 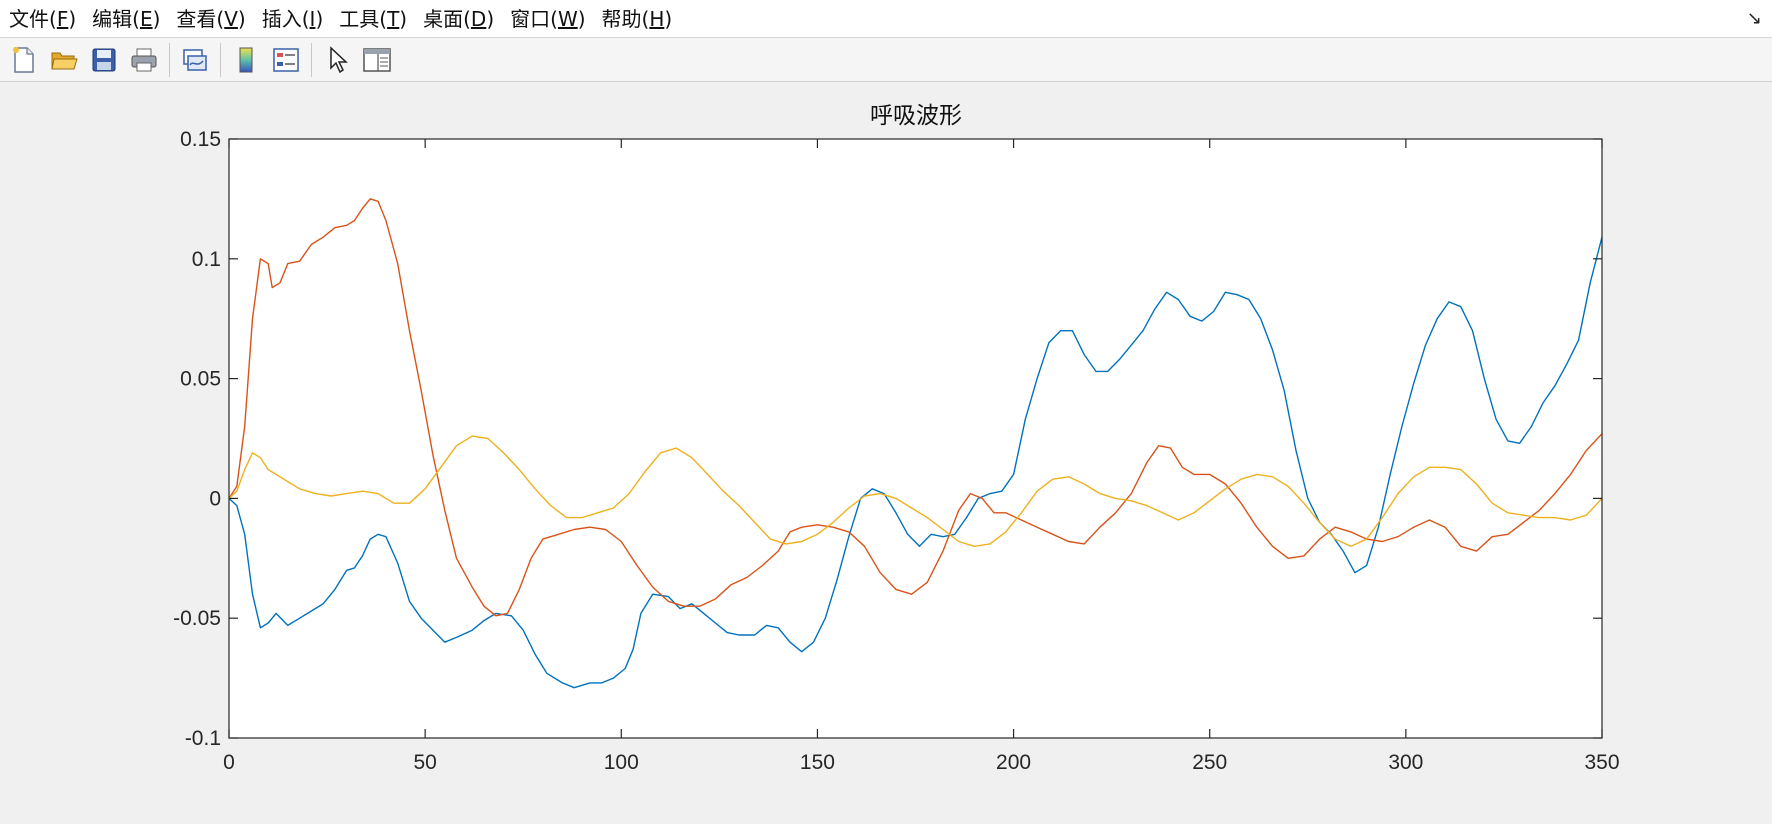 What do you see at coordinates (817, 762) in the screenshot?
I see `x-tick-label: 150` at bounding box center [817, 762].